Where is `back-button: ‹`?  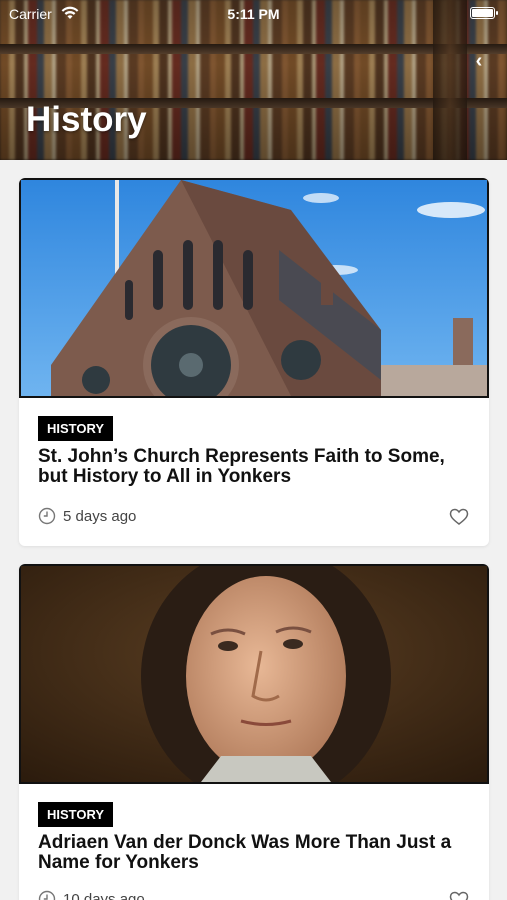 back-button: ‹ is located at coordinates (479, 61).